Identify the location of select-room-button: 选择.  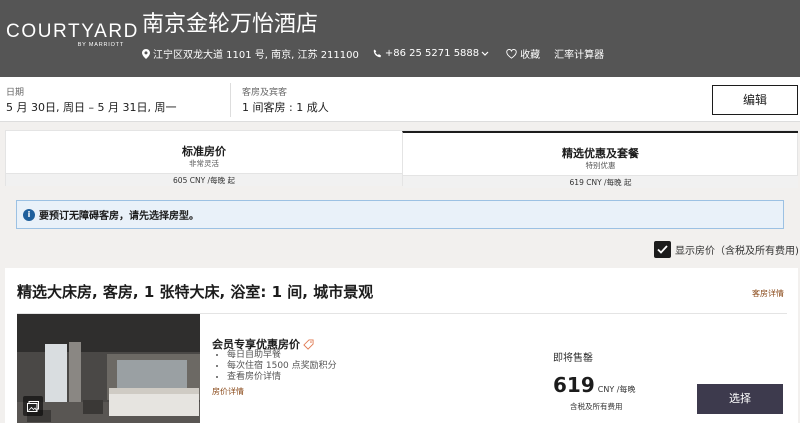
(740, 399).